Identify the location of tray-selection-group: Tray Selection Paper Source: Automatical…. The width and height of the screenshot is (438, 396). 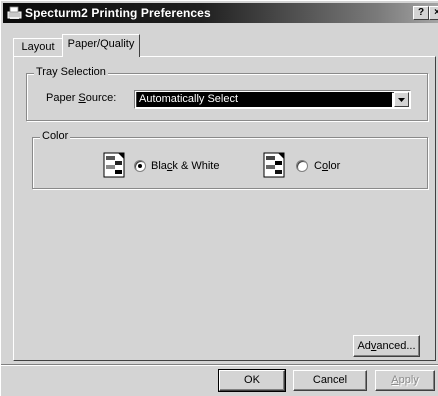
(227, 93).